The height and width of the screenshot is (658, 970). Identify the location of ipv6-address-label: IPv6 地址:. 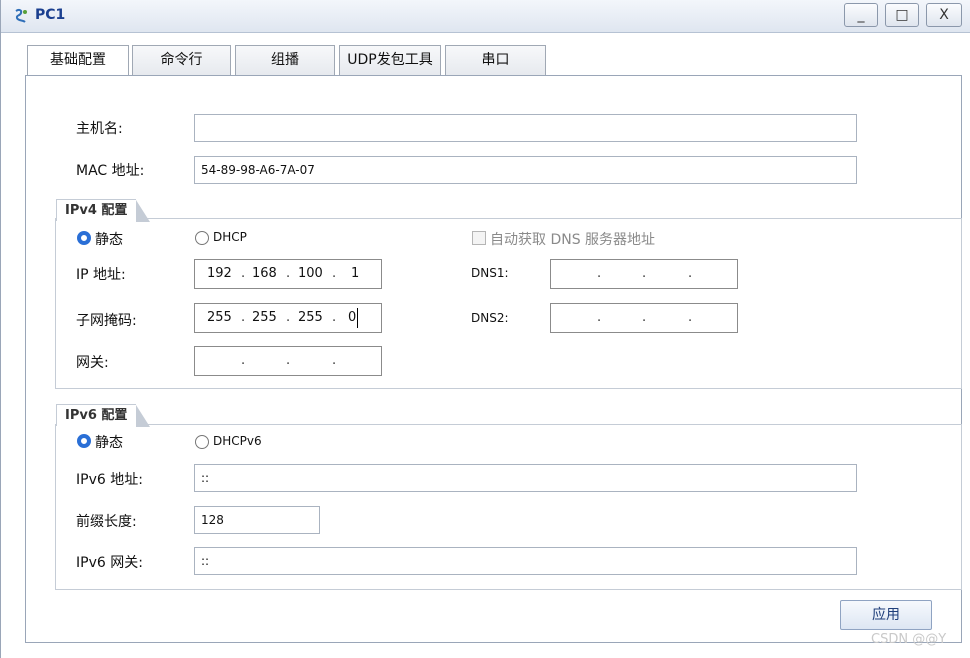
(109, 480).